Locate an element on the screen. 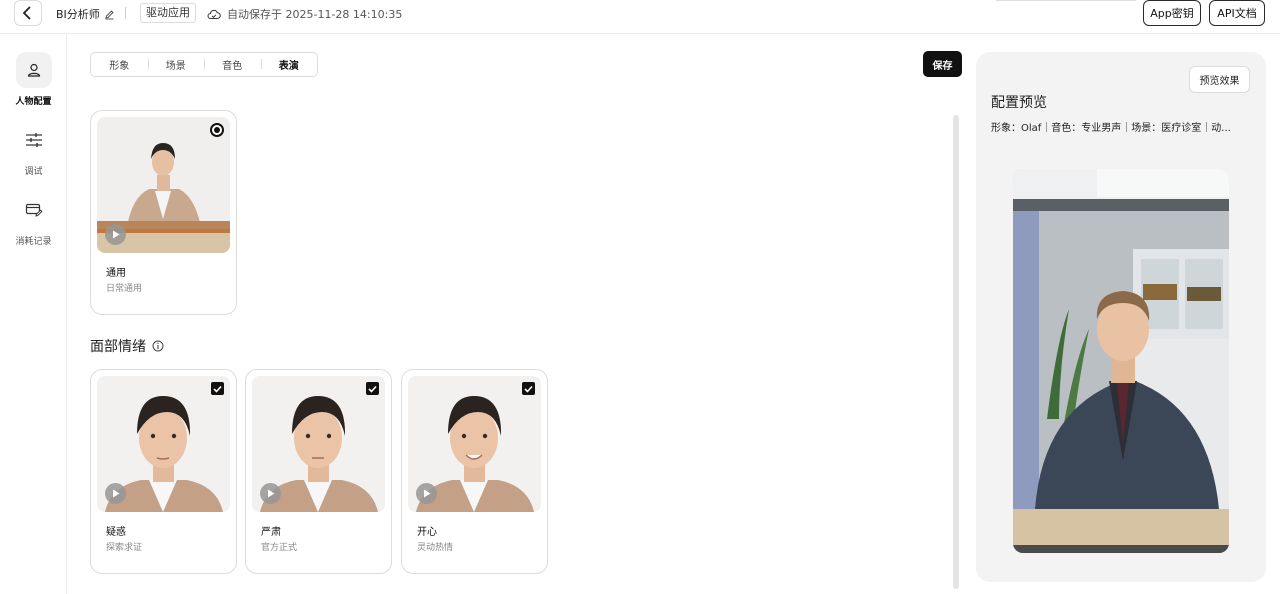 This screenshot has height=594, width=1280. app-name-text: BI分析师 is located at coordinates (78, 14).